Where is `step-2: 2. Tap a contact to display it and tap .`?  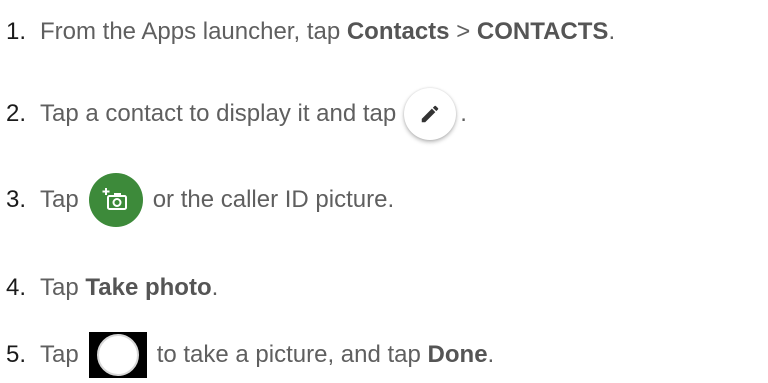 step-2: 2. Tap a contact to display it and tap . is located at coordinates (233, 114).